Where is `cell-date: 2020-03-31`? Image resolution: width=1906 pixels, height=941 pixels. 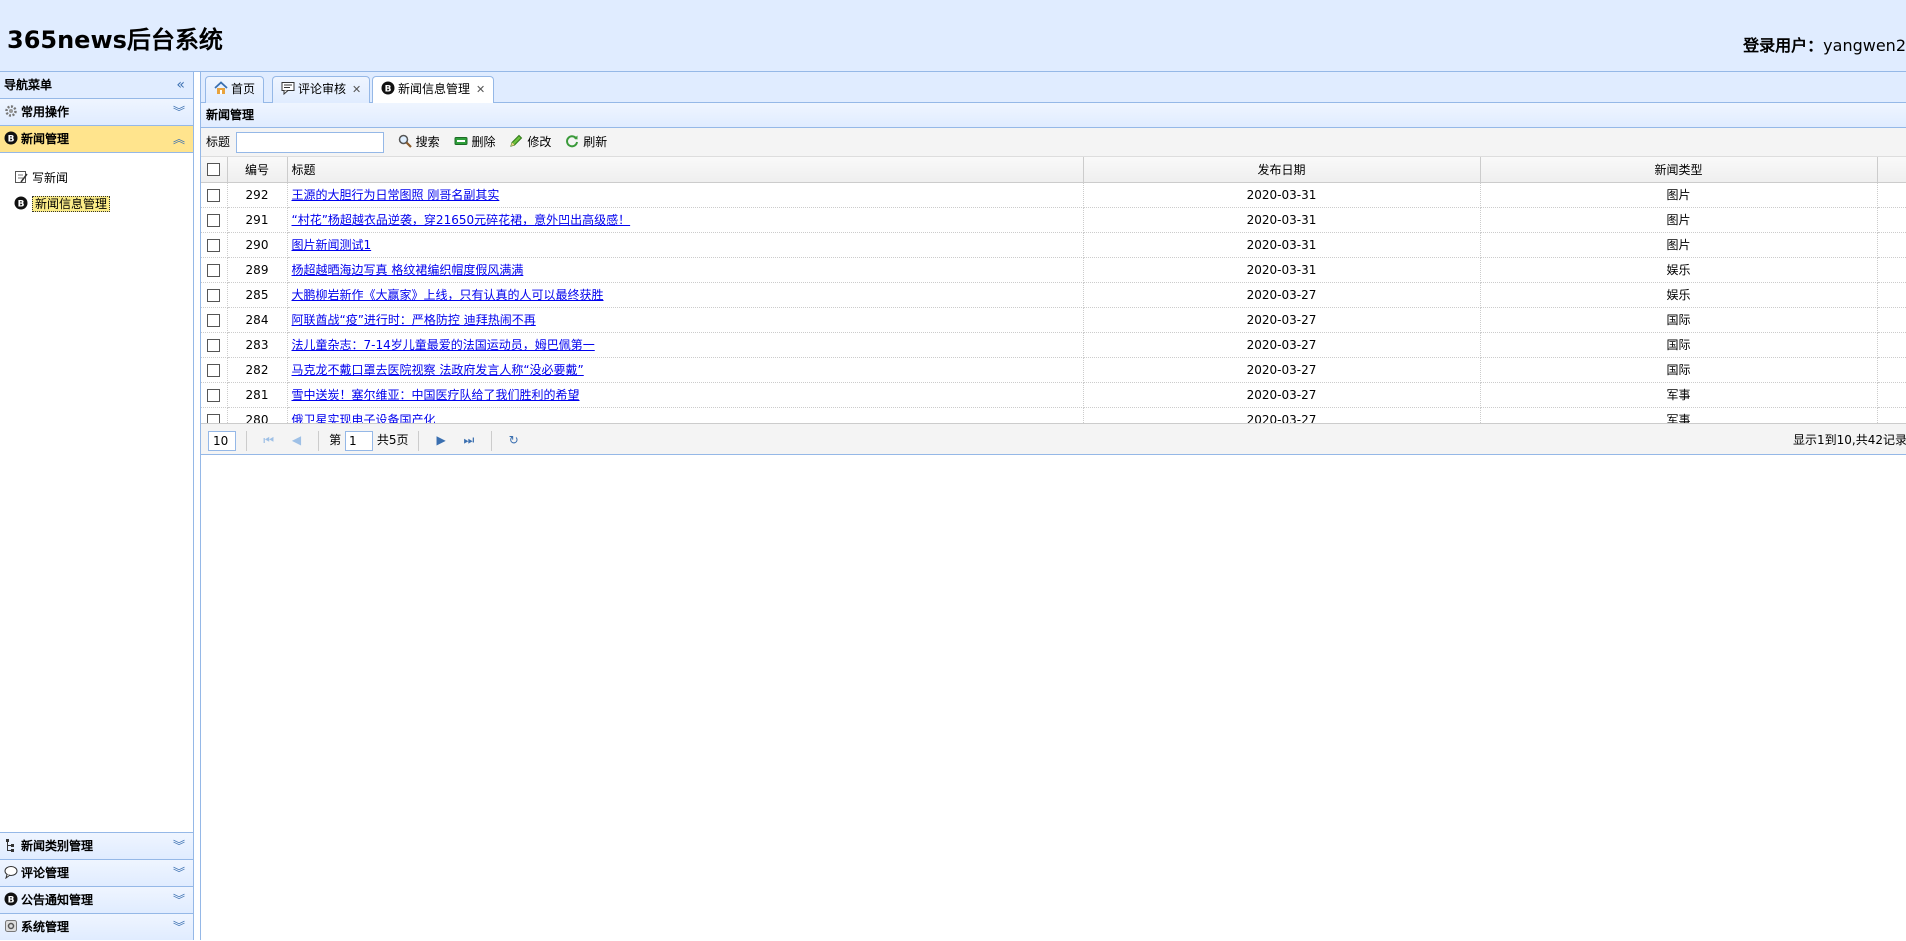
cell-date: 2020-03-31 is located at coordinates (1282, 220).